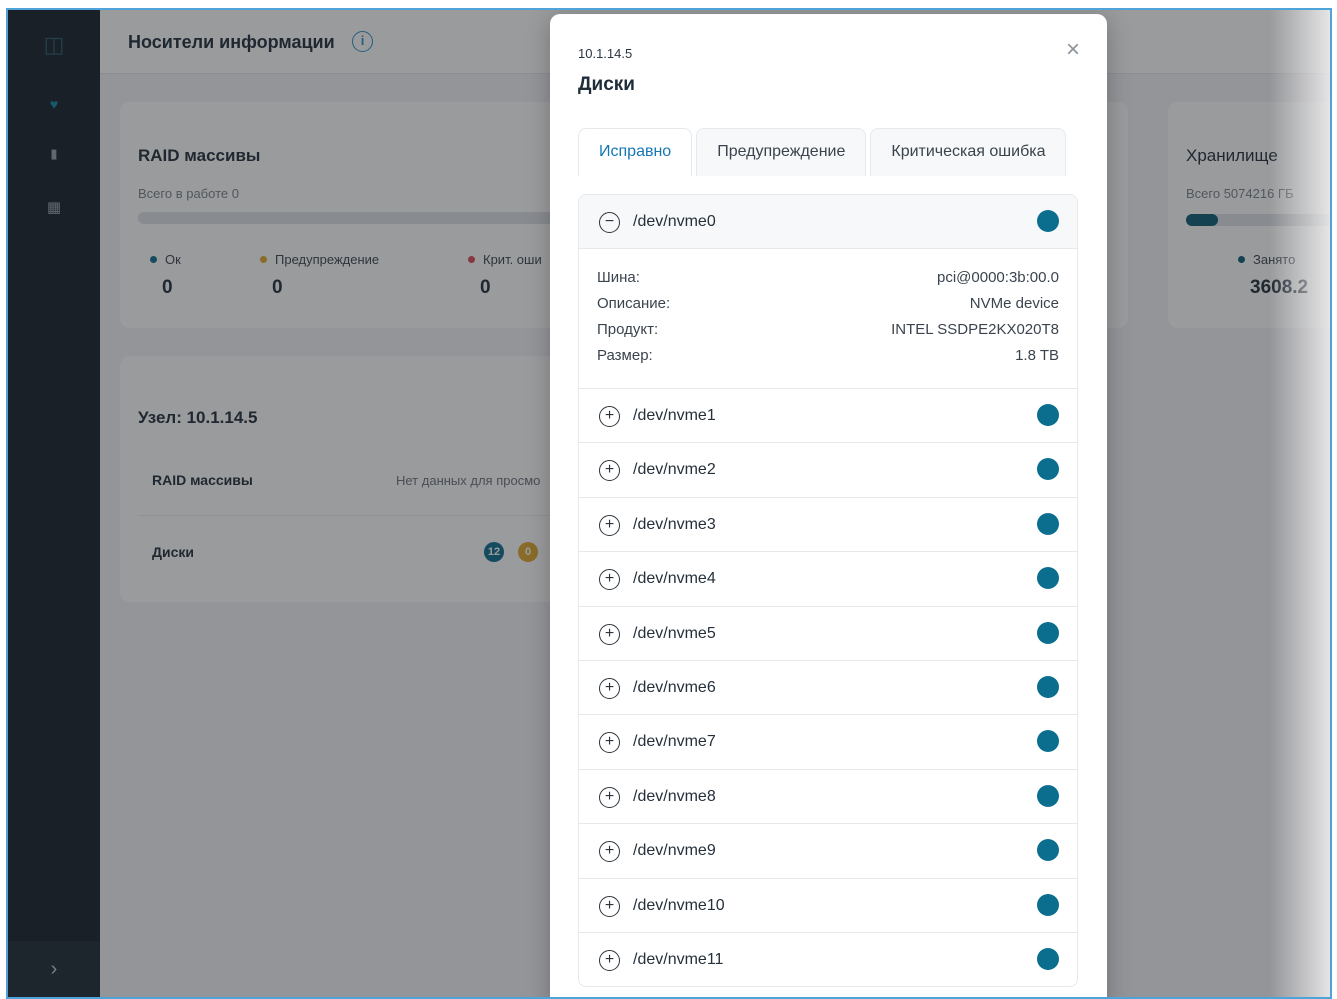  Describe the element at coordinates (618, 277) in the screenshot. I see `detail-label: Шина:` at that location.